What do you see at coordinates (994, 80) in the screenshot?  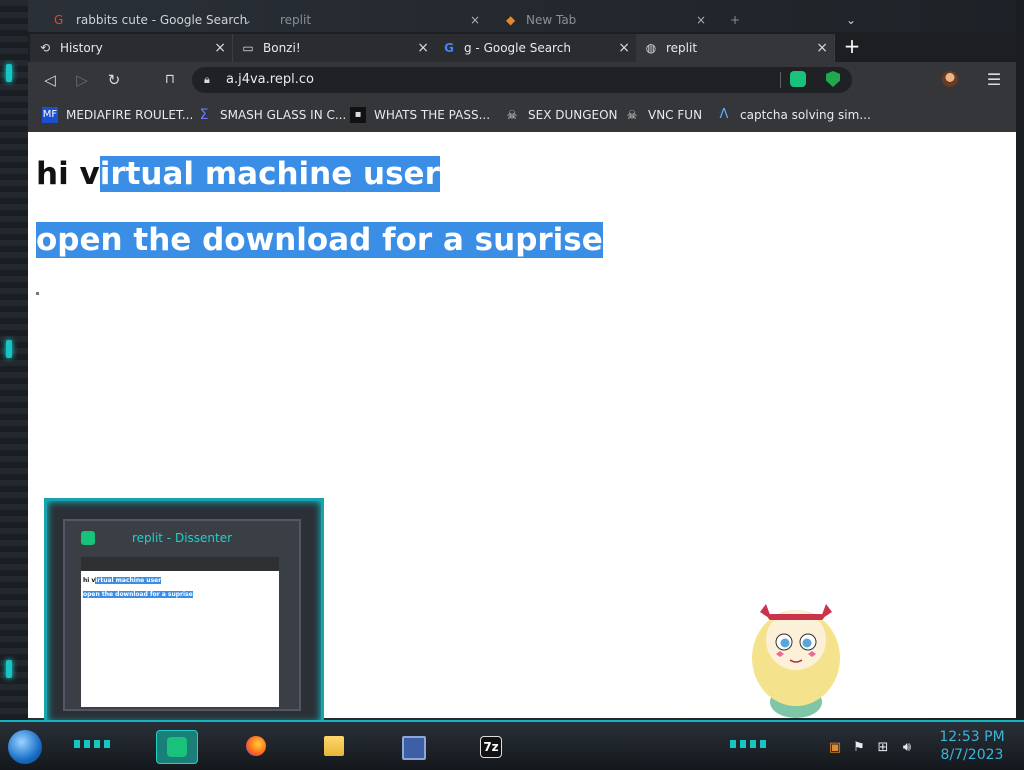 I see `menu-icon: ☰` at bounding box center [994, 80].